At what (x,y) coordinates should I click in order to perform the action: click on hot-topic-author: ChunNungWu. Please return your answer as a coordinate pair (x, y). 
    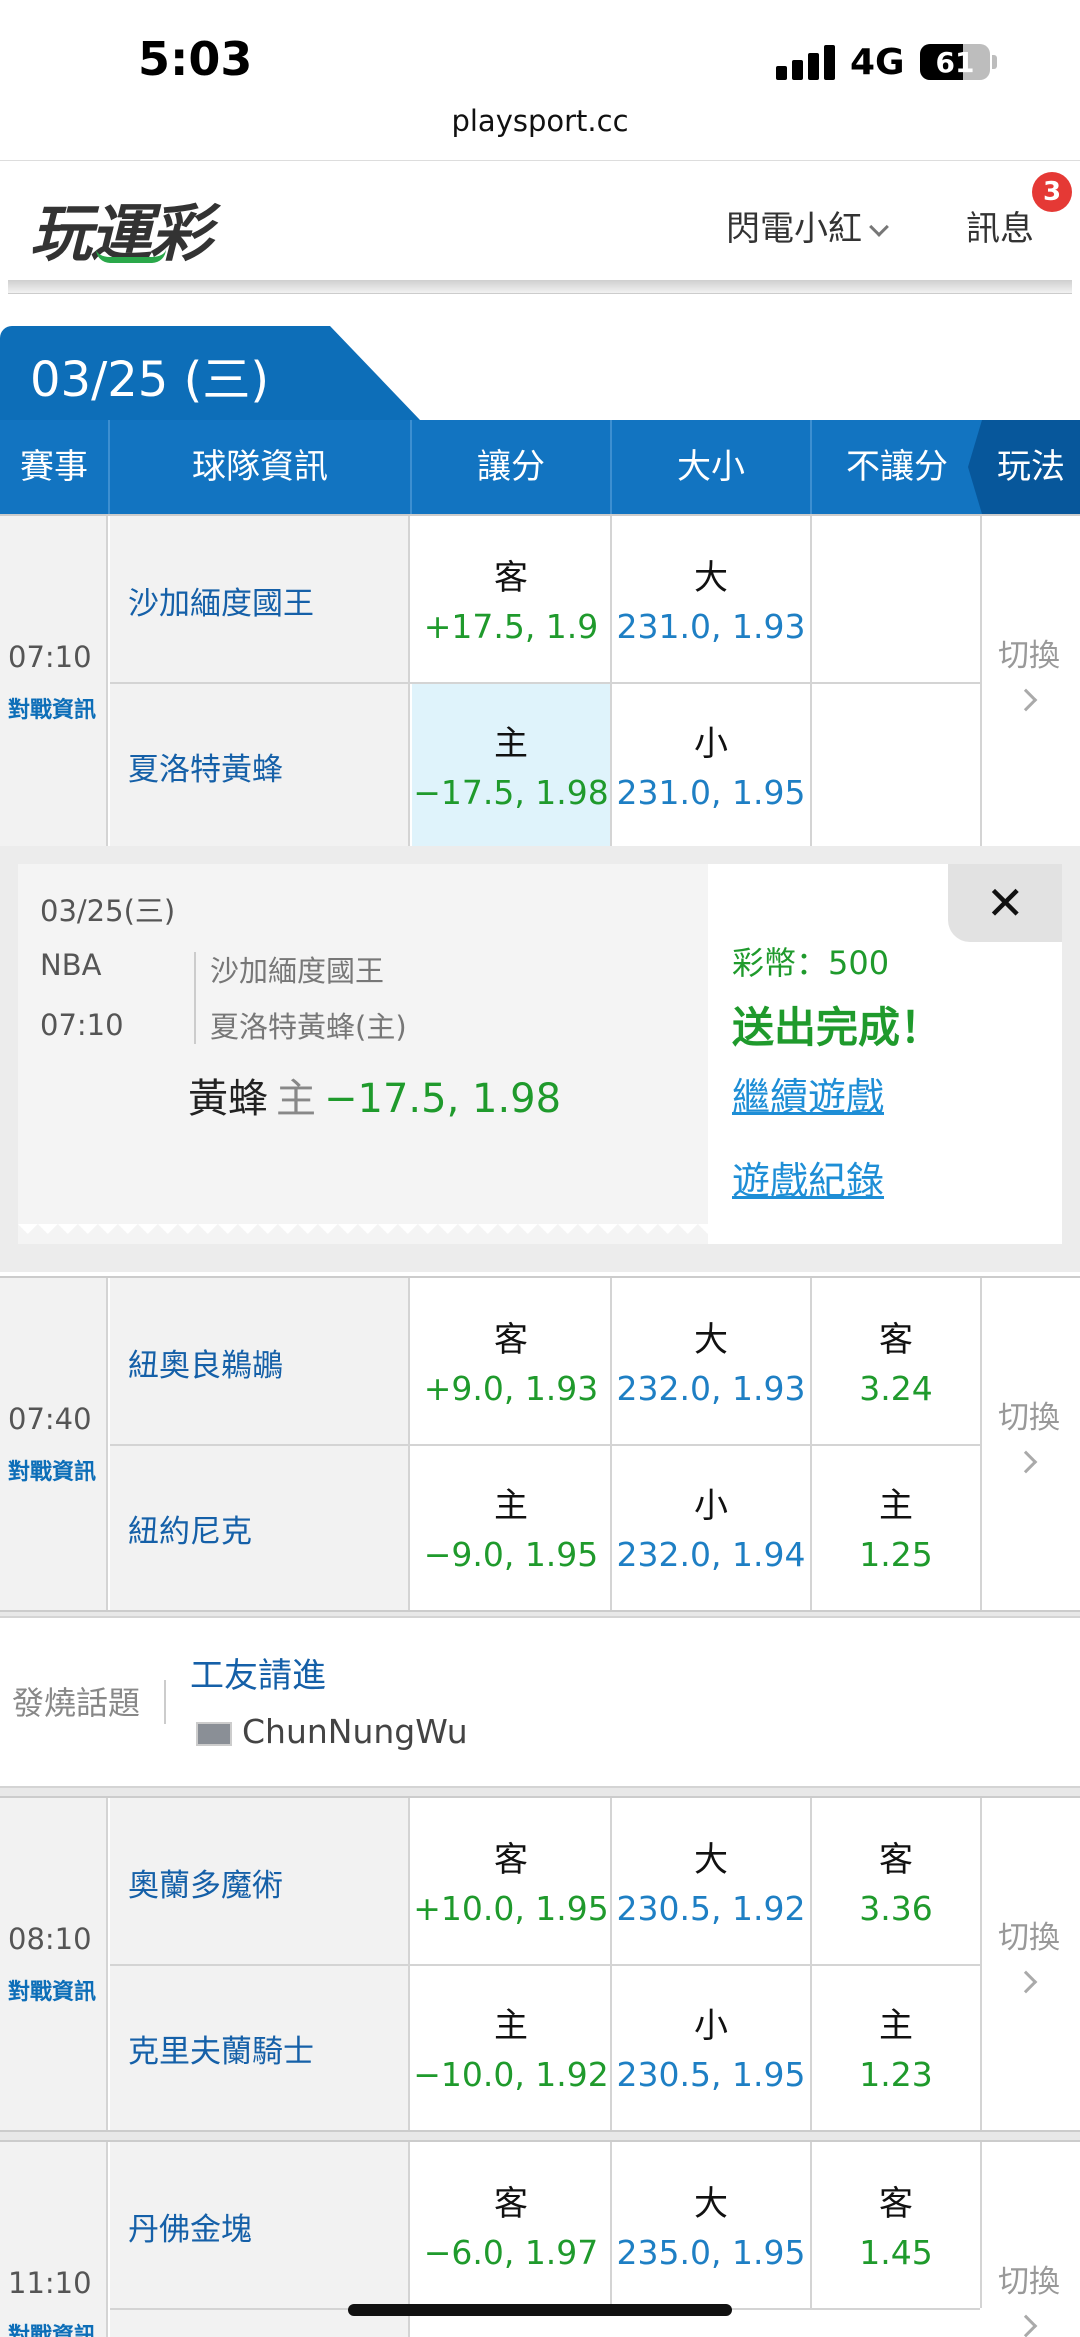
    Looking at the image, I should click on (332, 1731).